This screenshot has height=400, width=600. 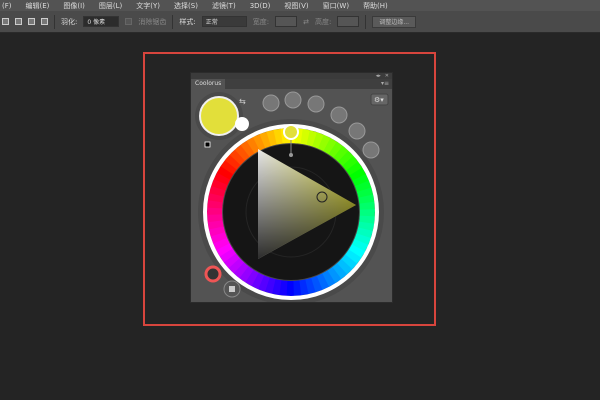 What do you see at coordinates (219, 116) in the screenshot?
I see `foreground-color-swatch` at bounding box center [219, 116].